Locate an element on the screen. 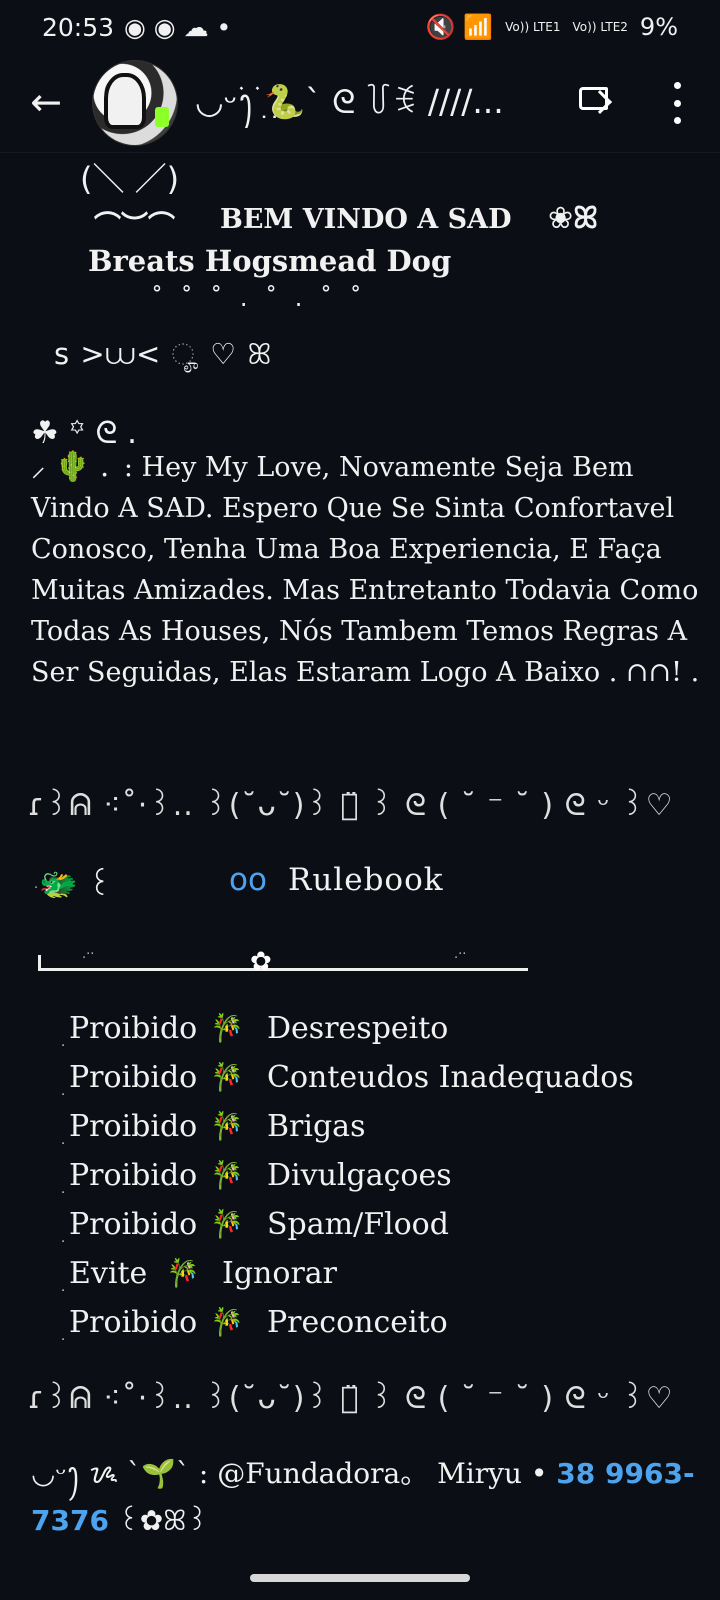 This screenshot has height=1600, width=720. lte1-indicator: Vo)) LTE1 is located at coordinates (533, 27).